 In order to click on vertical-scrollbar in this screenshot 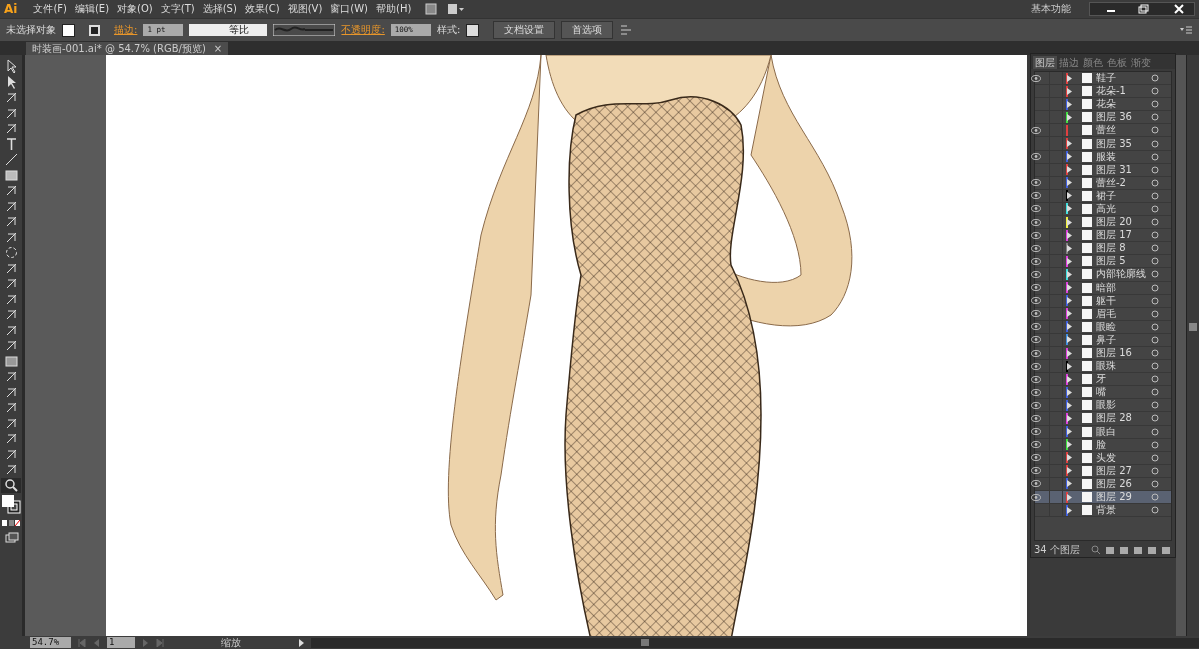, I will do `click(1192, 345)`.